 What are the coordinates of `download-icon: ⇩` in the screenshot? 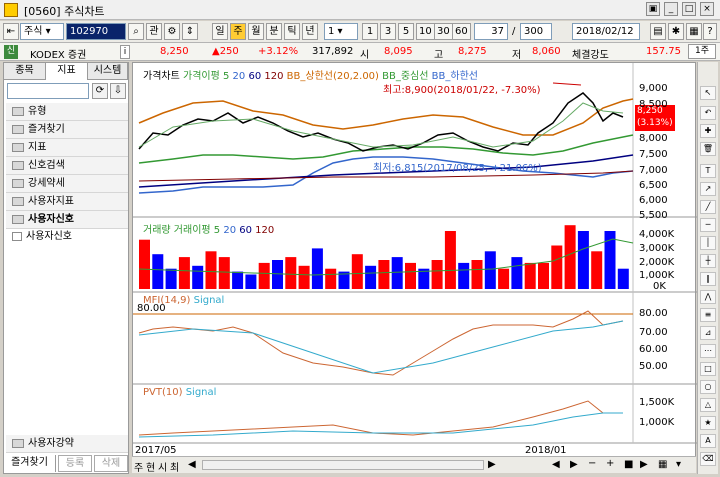 It's located at (118, 91).